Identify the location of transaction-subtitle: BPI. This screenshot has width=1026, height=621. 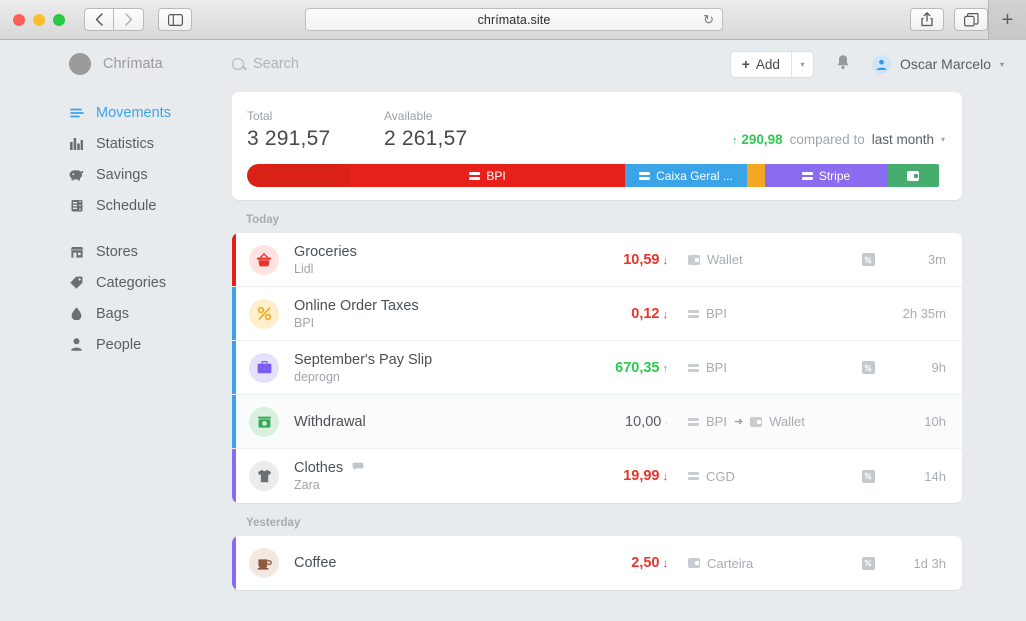
(304, 322).